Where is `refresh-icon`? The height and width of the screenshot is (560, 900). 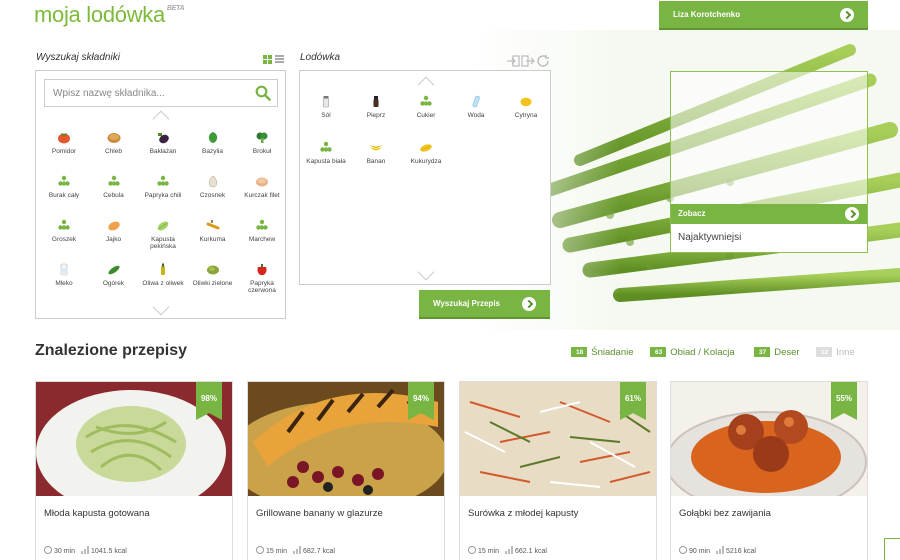
refresh-icon is located at coordinates (543, 61).